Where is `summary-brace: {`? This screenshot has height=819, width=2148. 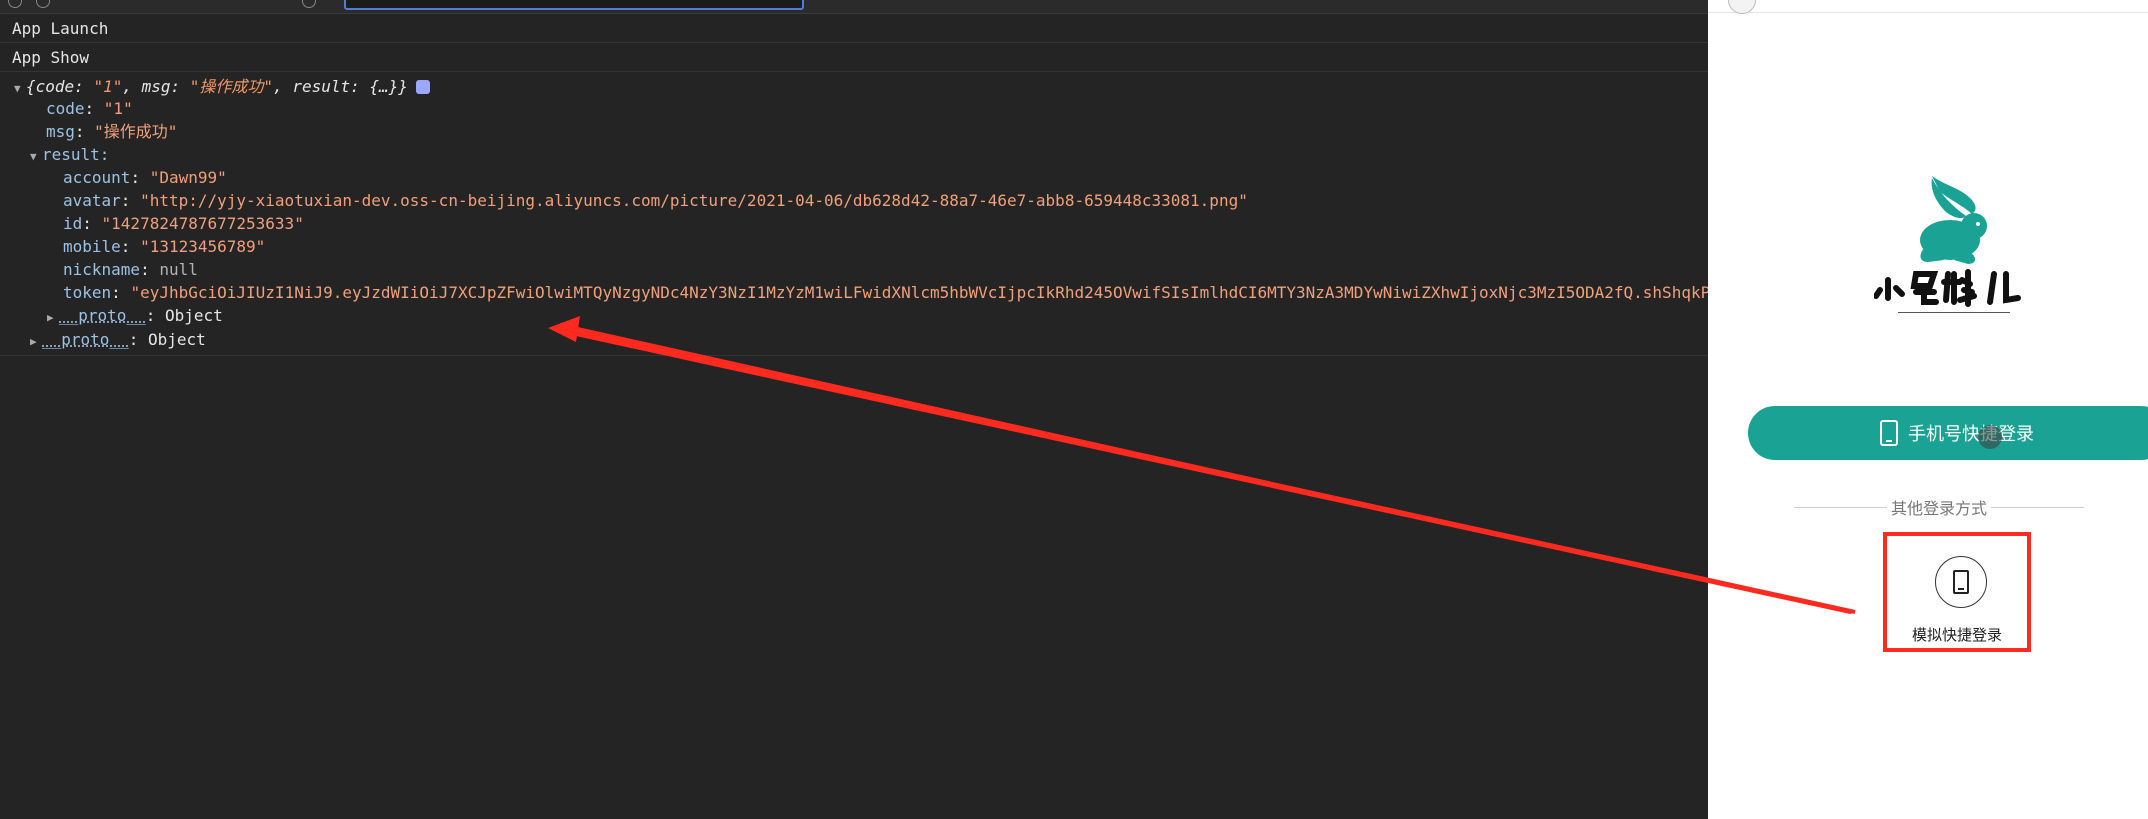
summary-brace: { is located at coordinates (31, 86).